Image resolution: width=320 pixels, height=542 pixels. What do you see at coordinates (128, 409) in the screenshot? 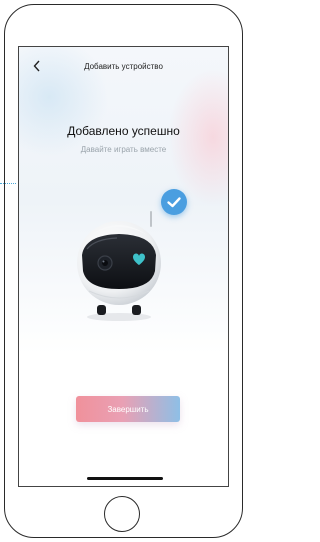
I see `finish-button: Завершить` at bounding box center [128, 409].